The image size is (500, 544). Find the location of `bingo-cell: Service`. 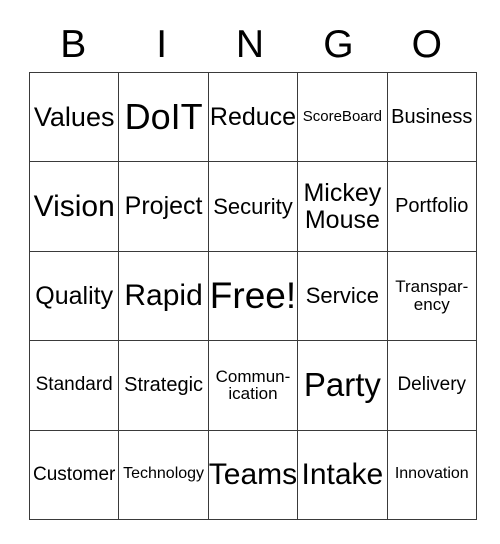

bingo-cell: Service is located at coordinates (342, 296).